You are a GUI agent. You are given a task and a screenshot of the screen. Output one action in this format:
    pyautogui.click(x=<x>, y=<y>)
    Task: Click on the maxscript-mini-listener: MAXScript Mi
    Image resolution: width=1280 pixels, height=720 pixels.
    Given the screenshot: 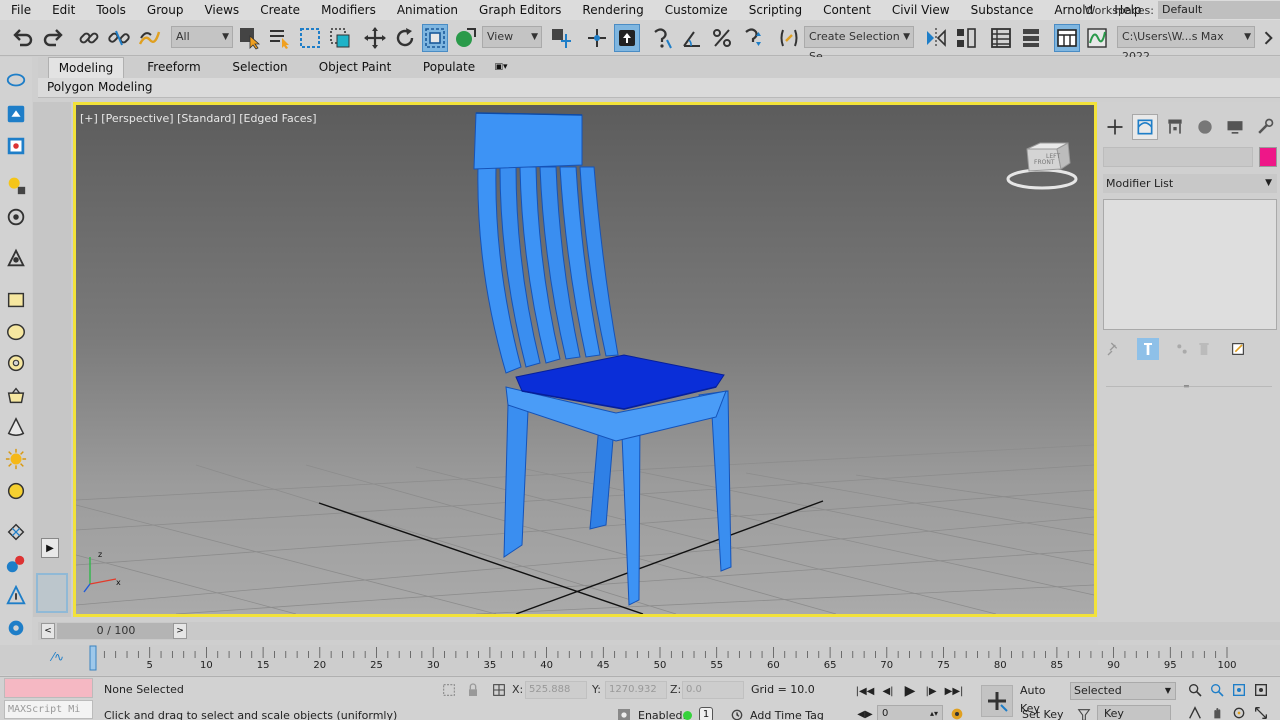 What is the action you would take?
    pyautogui.click(x=48, y=709)
    